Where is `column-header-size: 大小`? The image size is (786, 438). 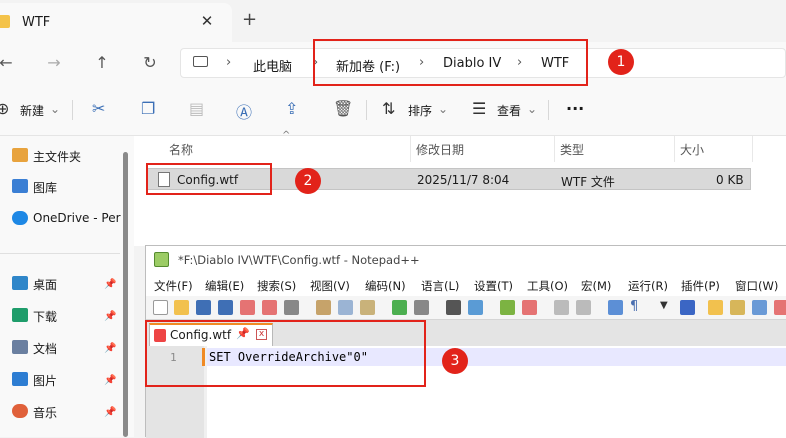
column-header-size: 大小 is located at coordinates (692, 149).